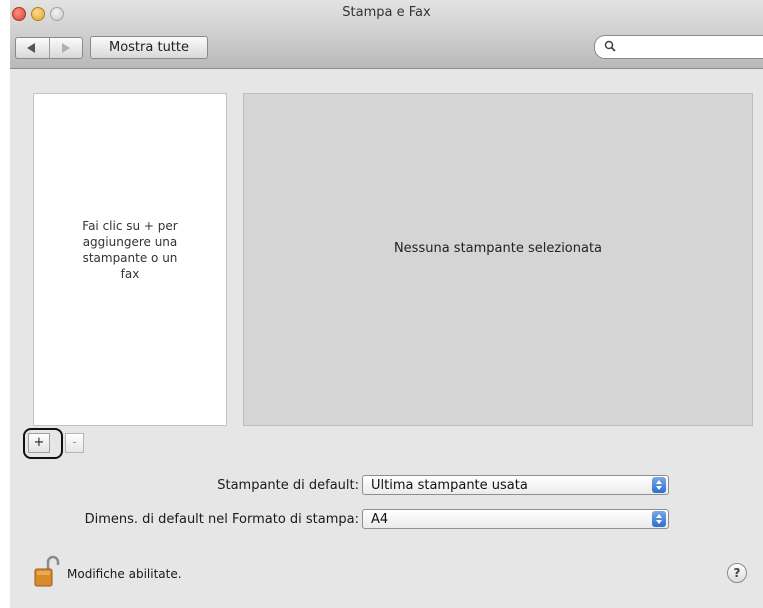  I want to click on default-printer-label: Stampante di default:, so click(288, 485).